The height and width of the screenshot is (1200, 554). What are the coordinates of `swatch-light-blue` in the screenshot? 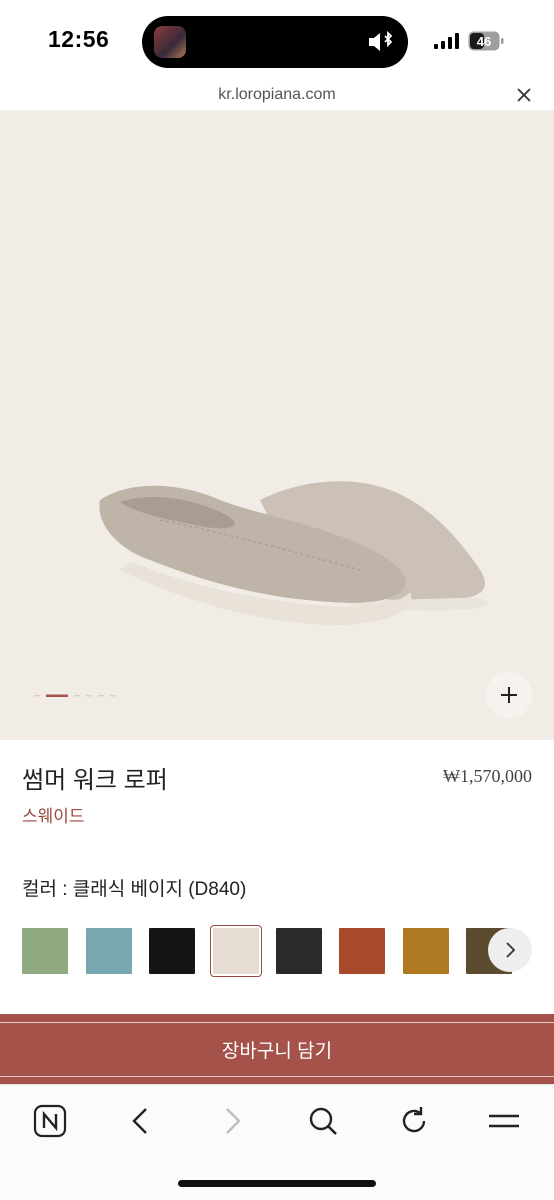 It's located at (109, 951).